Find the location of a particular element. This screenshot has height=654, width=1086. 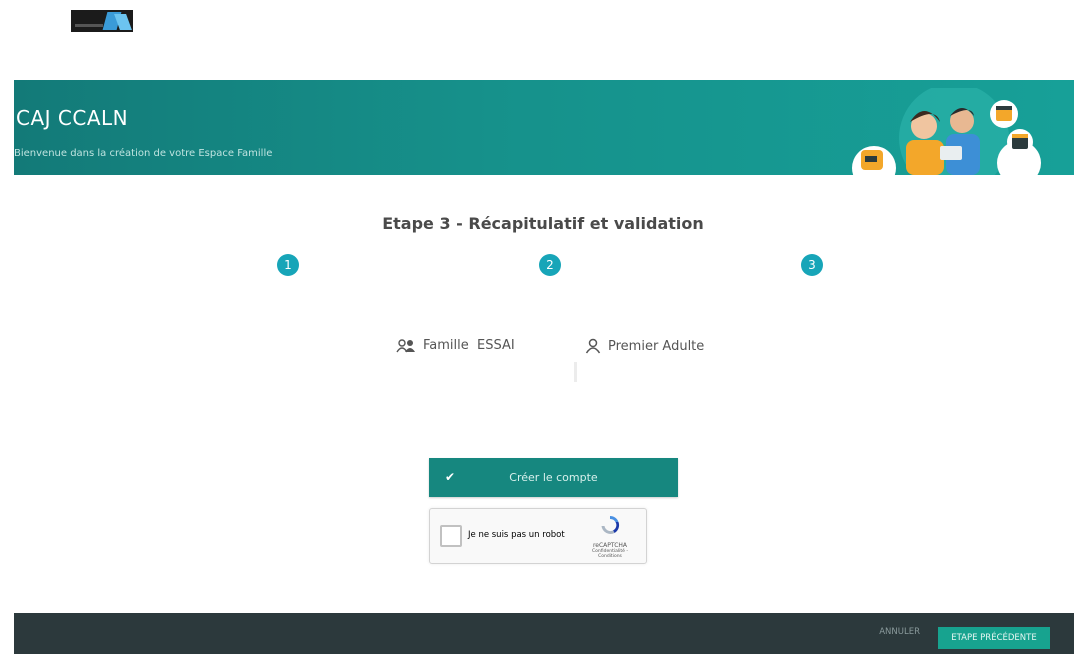

step-indicator-1: 1 is located at coordinates (288, 265).